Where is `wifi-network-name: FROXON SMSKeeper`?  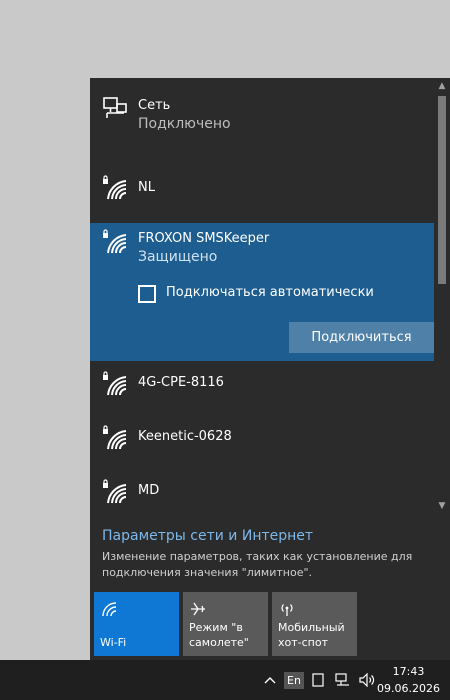
wifi-network-name: FROXON SMSKeeper is located at coordinates (204, 238).